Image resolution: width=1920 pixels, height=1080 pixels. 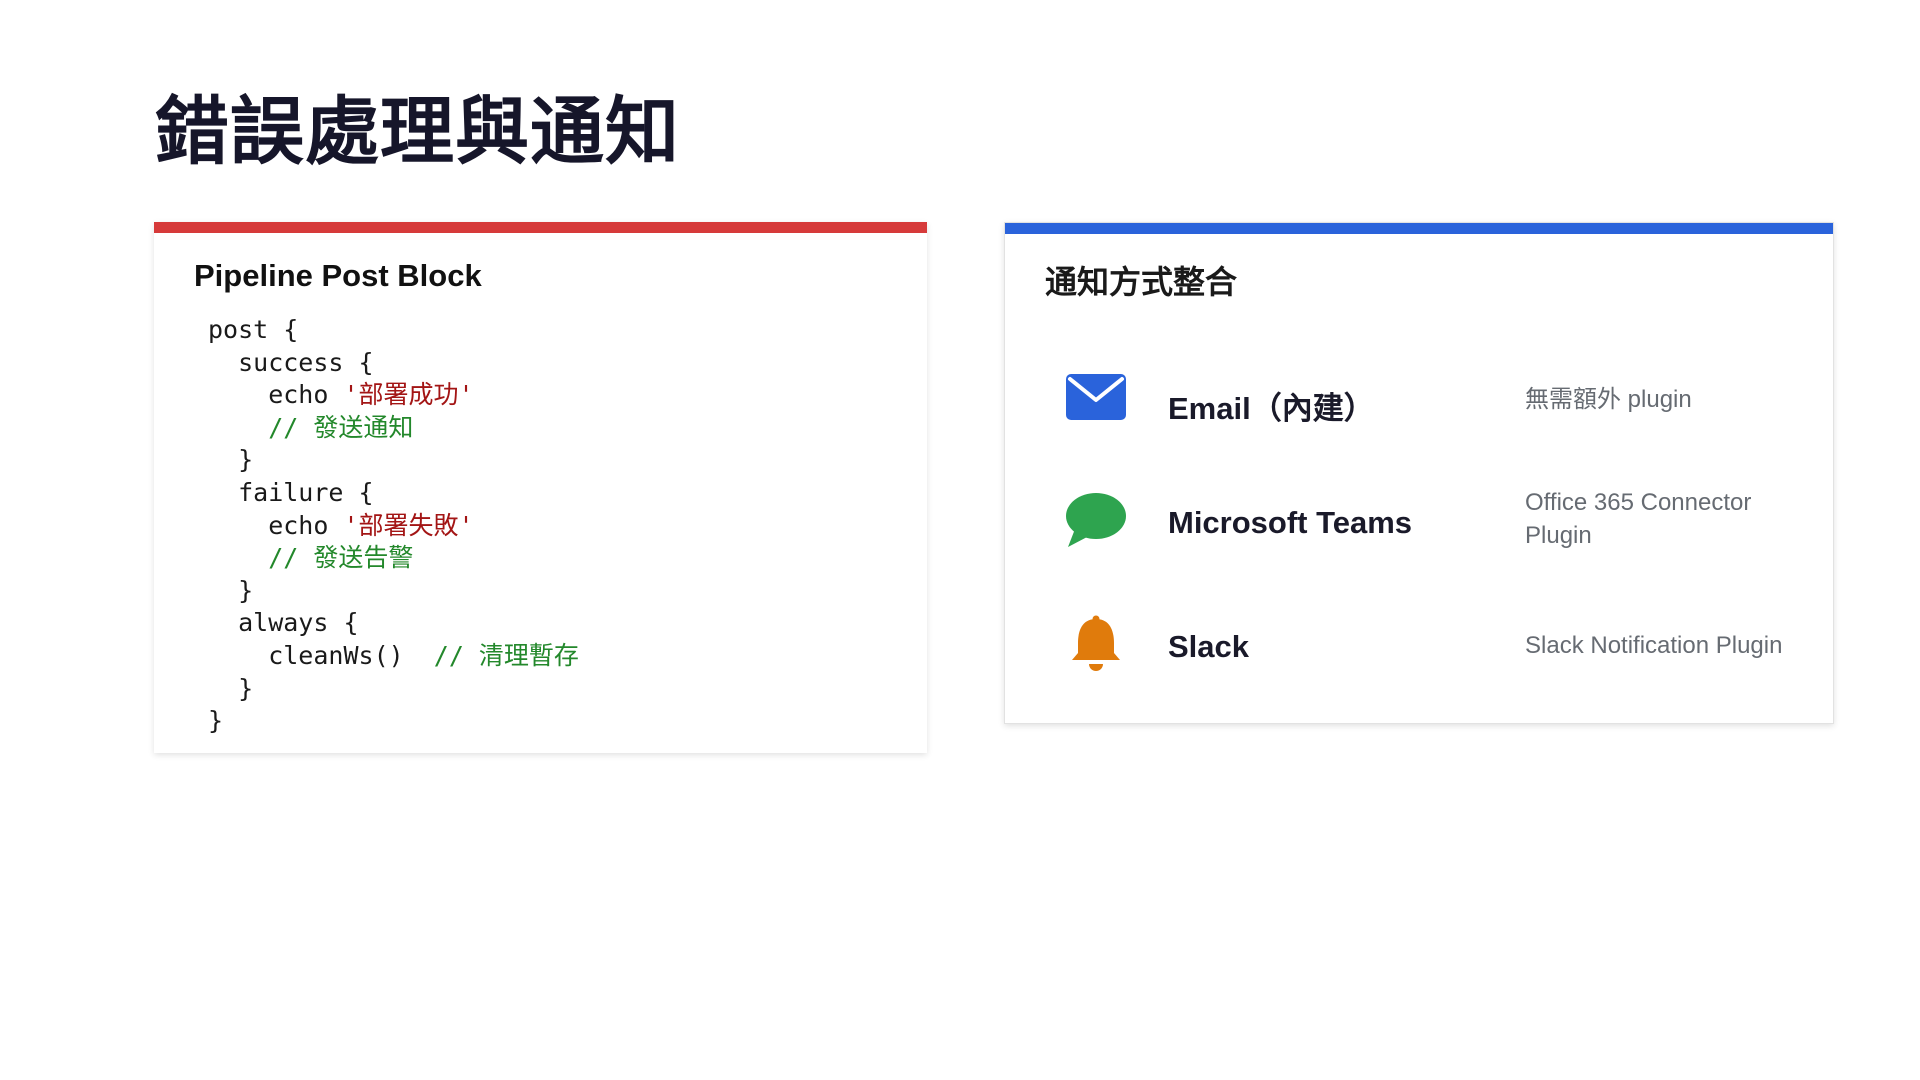 What do you see at coordinates (1096, 520) in the screenshot?
I see `chat-bubble-icon` at bounding box center [1096, 520].